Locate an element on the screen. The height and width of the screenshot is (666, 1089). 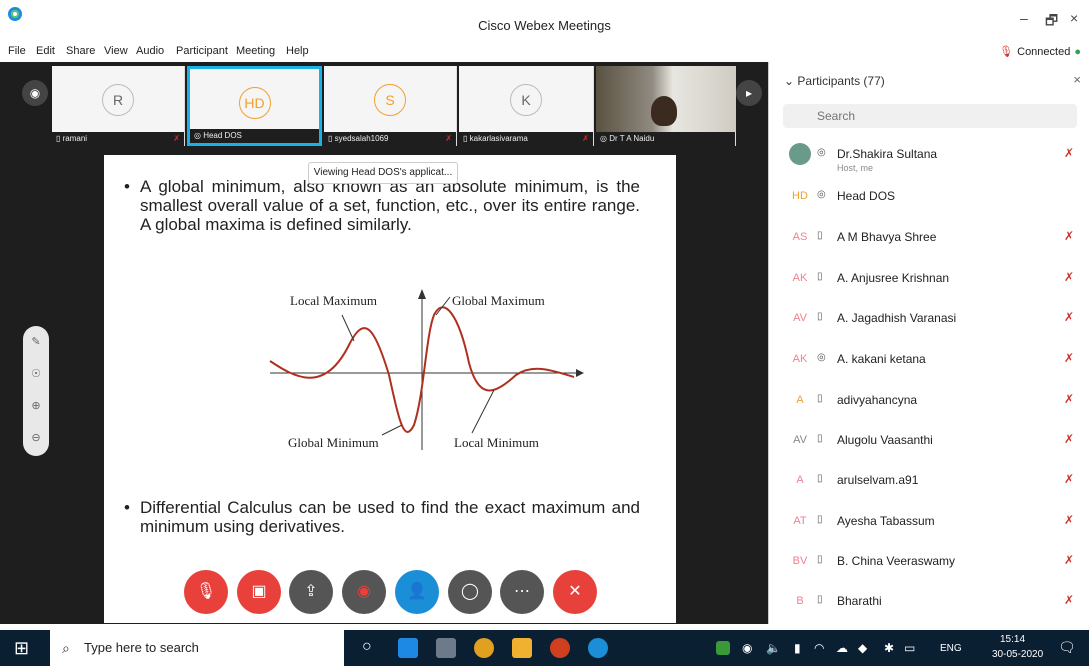
video-tile-dr-naidu: ◎ Dr T A Naidu is located at coordinates (666, 106).